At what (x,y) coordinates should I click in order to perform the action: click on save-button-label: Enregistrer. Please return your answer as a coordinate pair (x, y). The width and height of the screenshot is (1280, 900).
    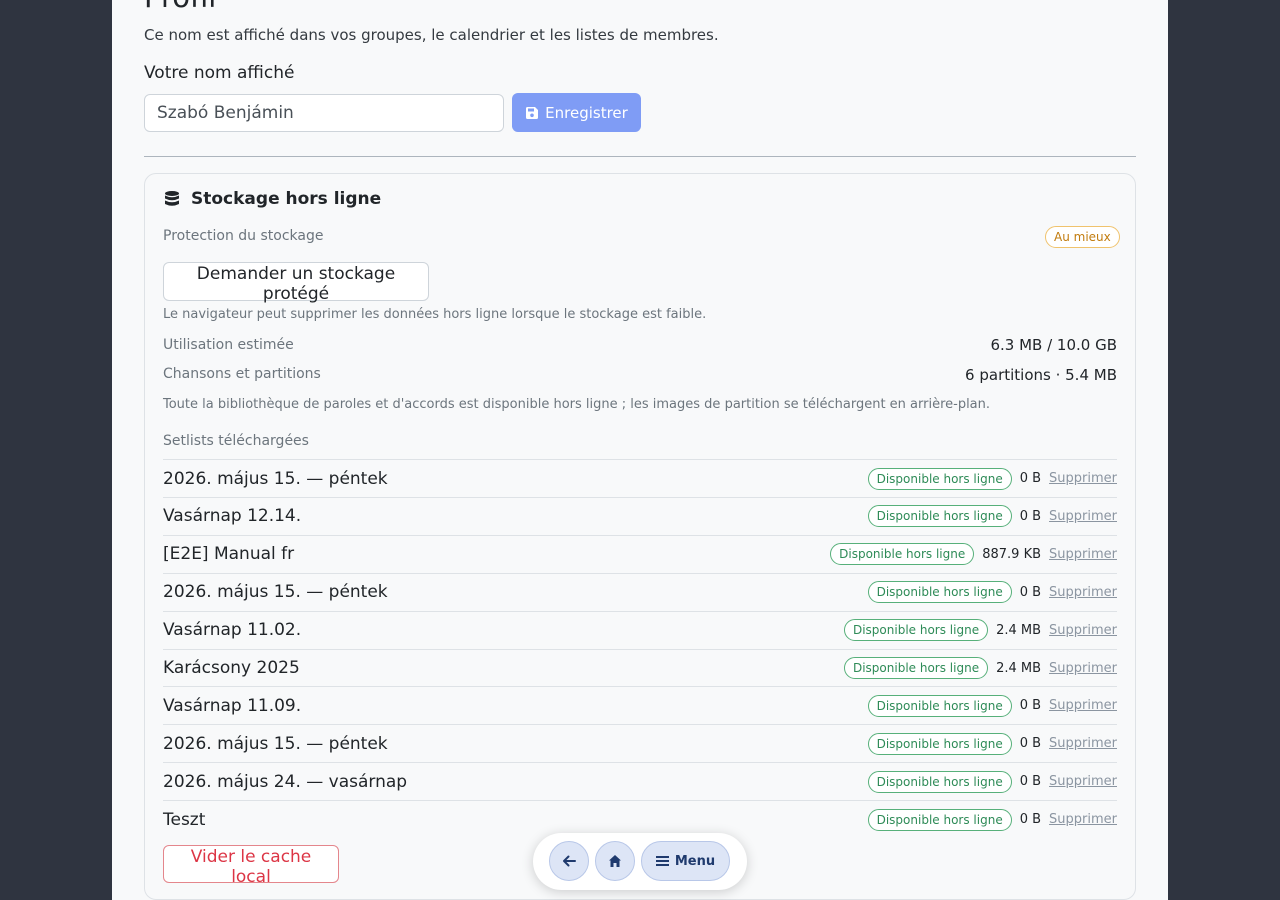
    Looking at the image, I should click on (586, 112).